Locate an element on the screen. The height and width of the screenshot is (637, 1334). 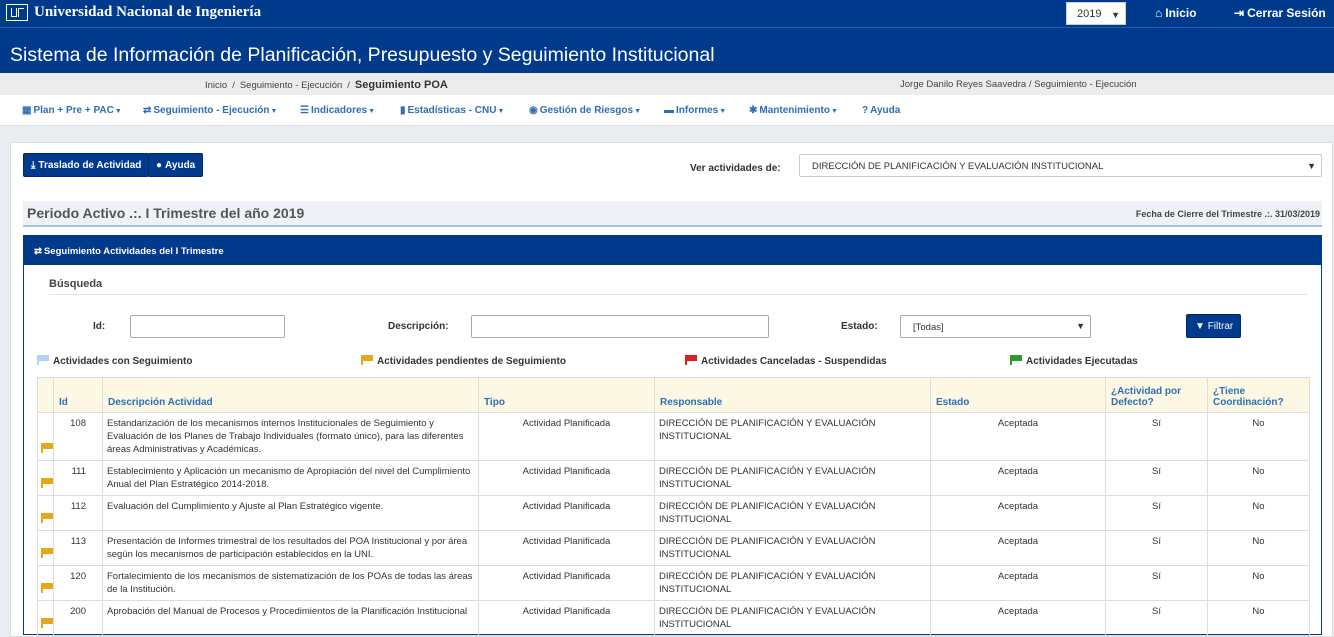
panel-header: ⇄ Seguimiento Actividades del I Trimestre is located at coordinates (672, 250).